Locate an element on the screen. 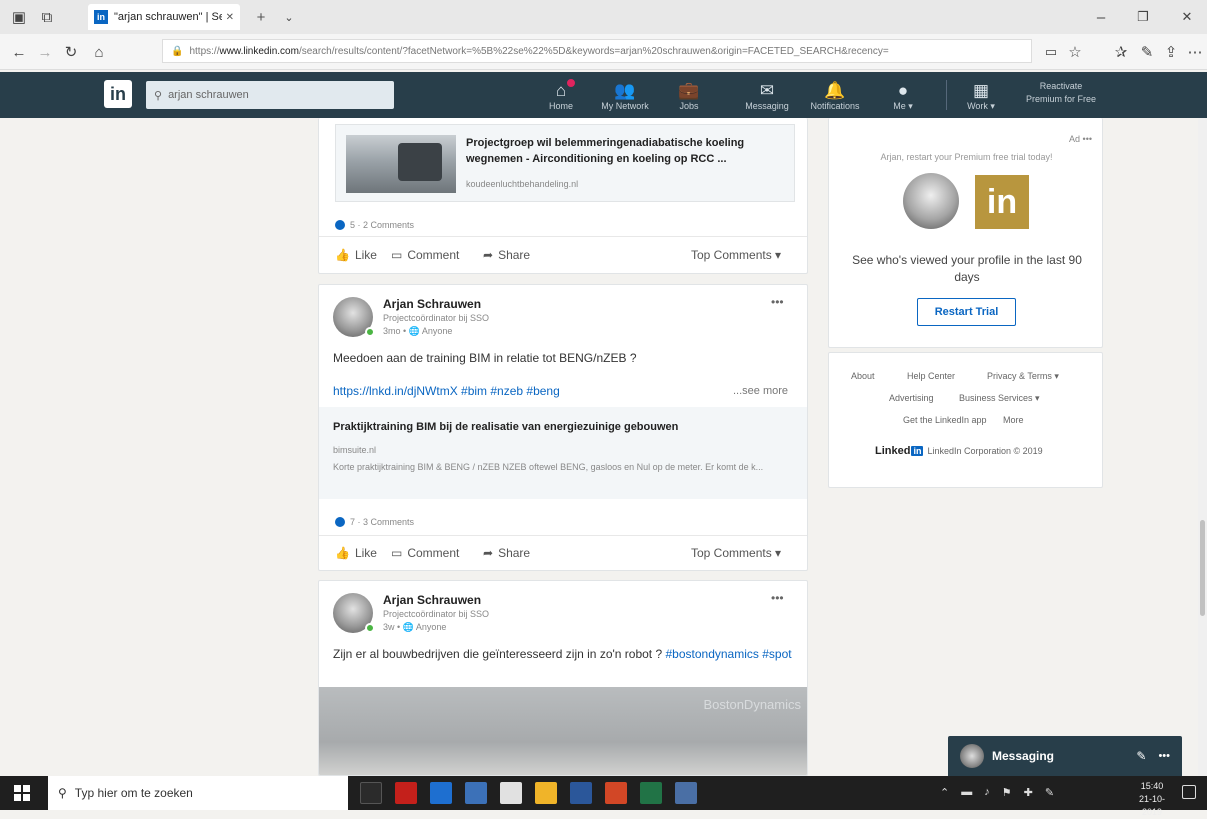  premium-link: Reactivate Premium for Free is located at coordinates (1061, 93).